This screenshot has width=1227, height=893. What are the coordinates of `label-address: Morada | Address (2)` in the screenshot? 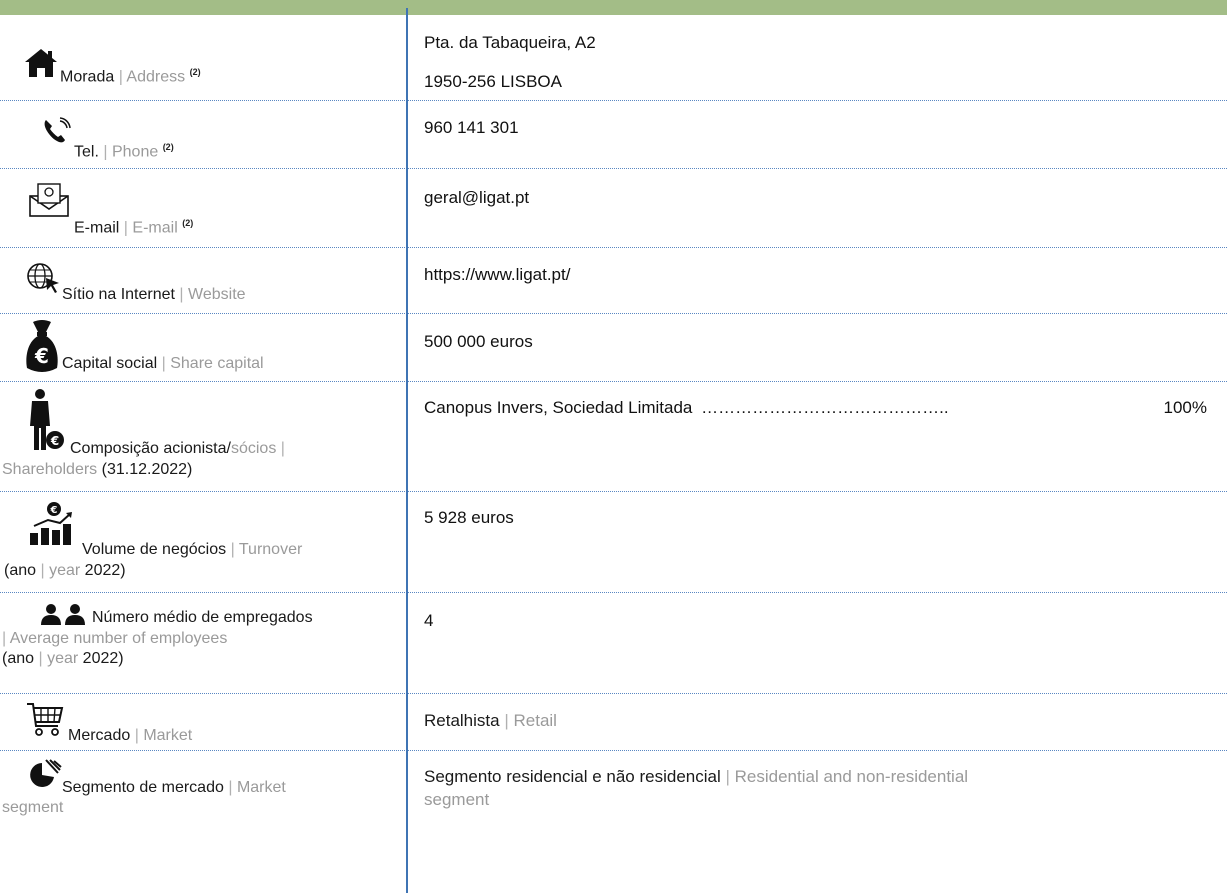 It's located at (130, 76).